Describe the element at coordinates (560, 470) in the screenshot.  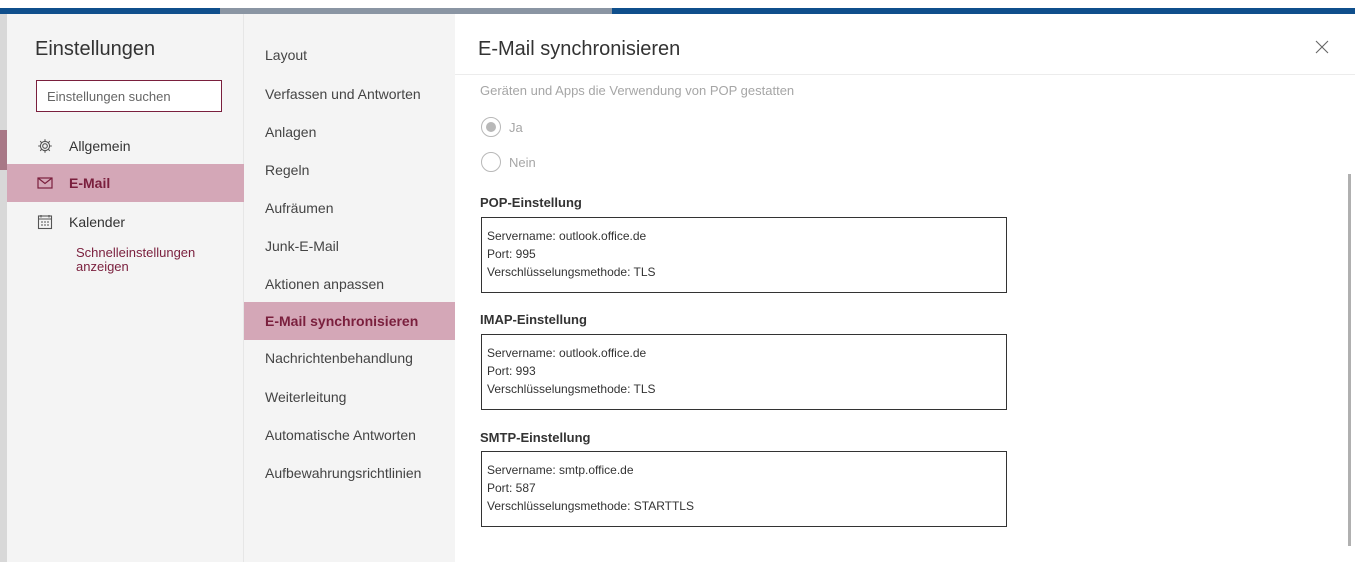
I see `server-name: Servername: smtp.office.de` at that location.